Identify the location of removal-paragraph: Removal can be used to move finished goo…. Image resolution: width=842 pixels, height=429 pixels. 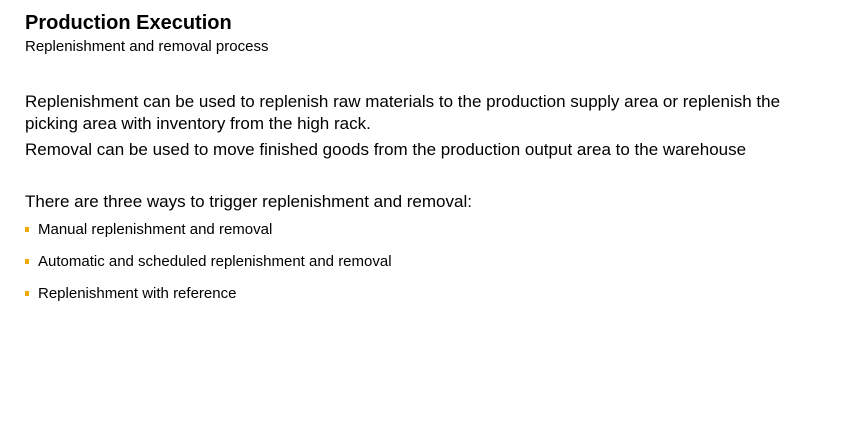
(386, 149).